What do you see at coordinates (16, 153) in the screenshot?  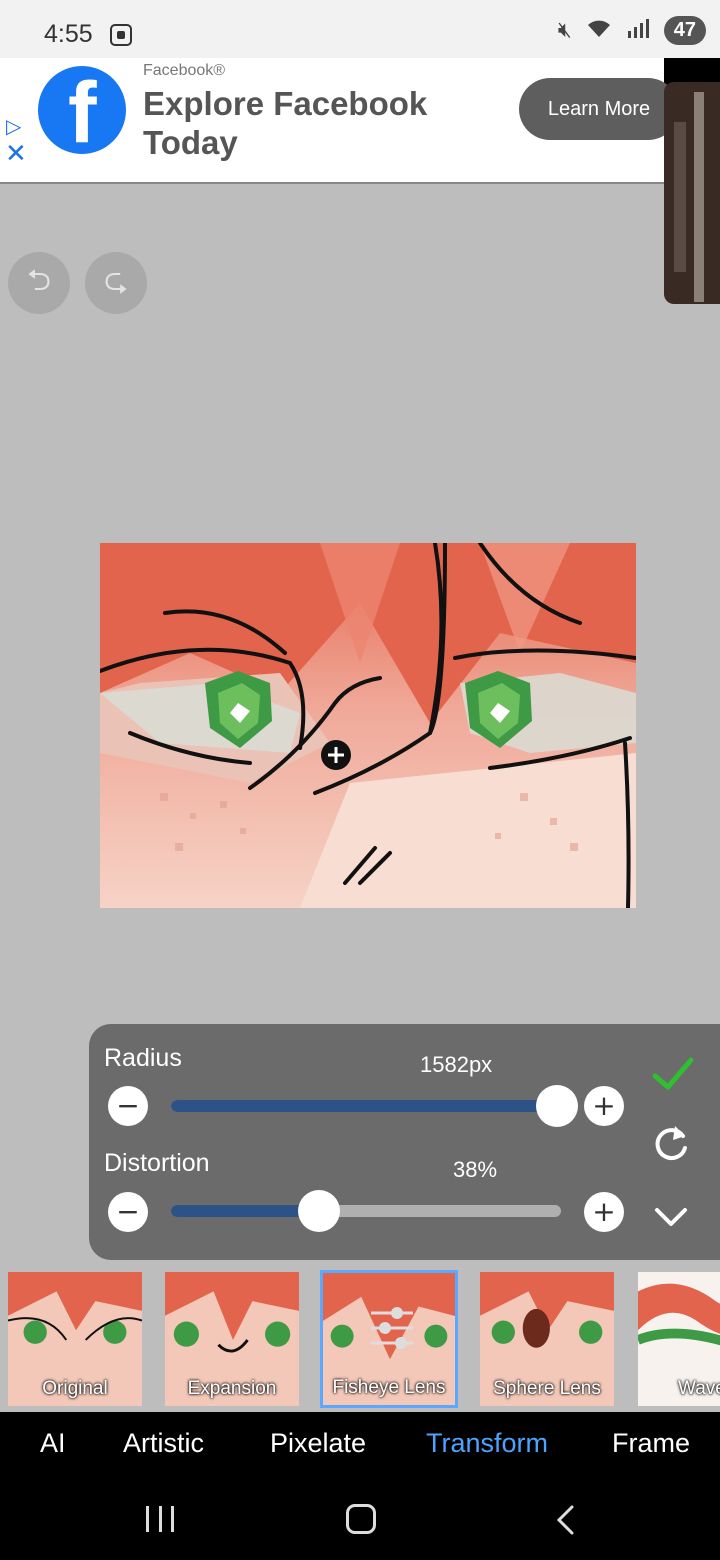 I see `close-ad-icon: ✕` at bounding box center [16, 153].